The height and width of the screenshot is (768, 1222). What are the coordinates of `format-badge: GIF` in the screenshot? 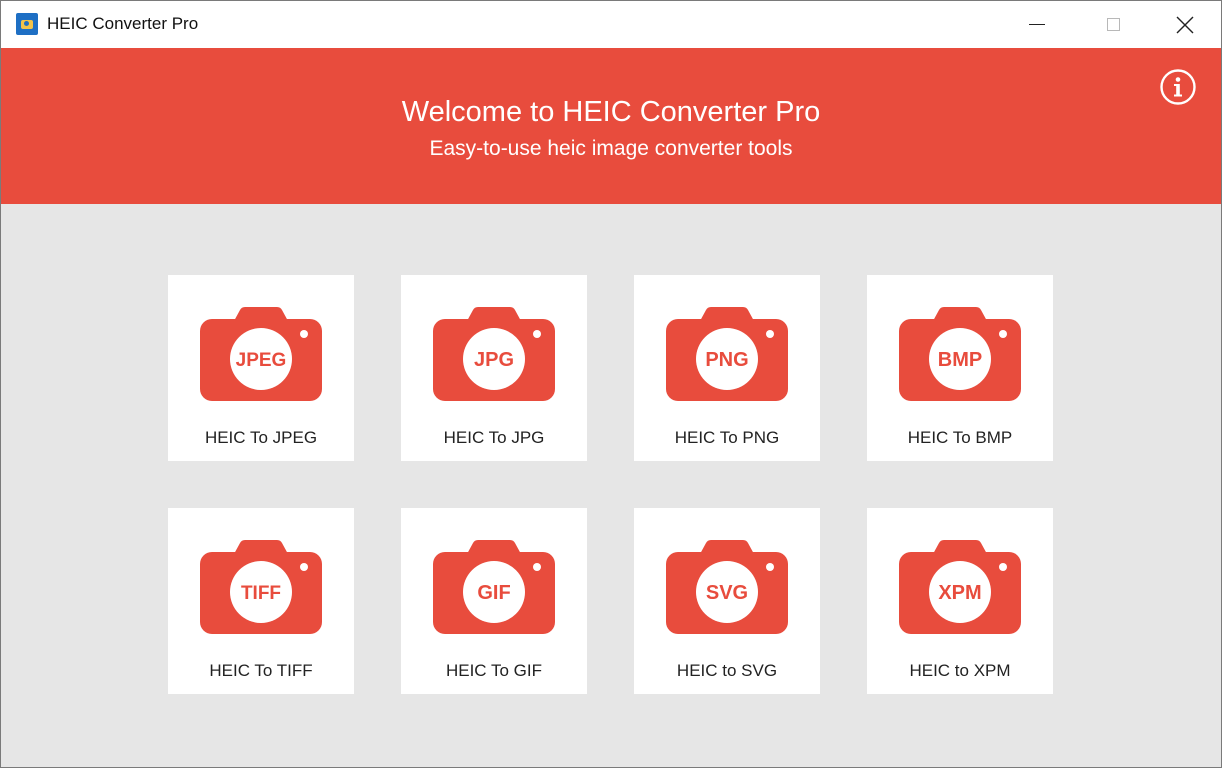 It's located at (493, 593).